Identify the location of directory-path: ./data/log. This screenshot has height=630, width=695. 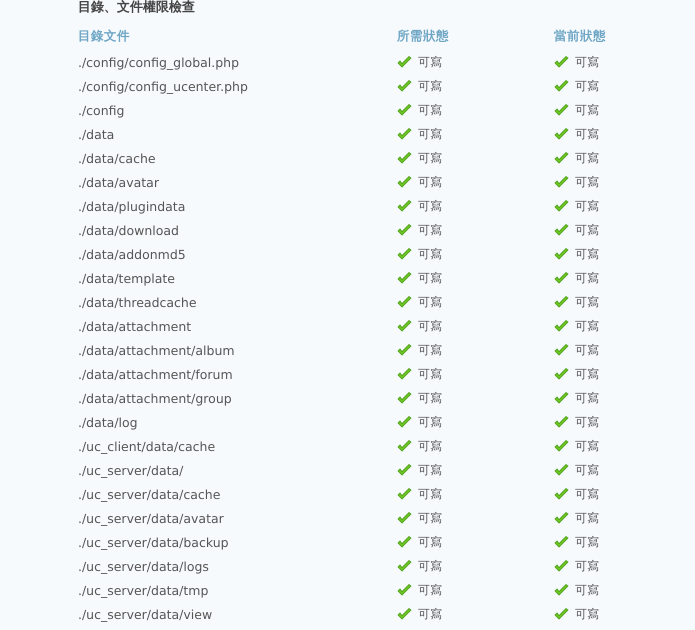
(108, 422).